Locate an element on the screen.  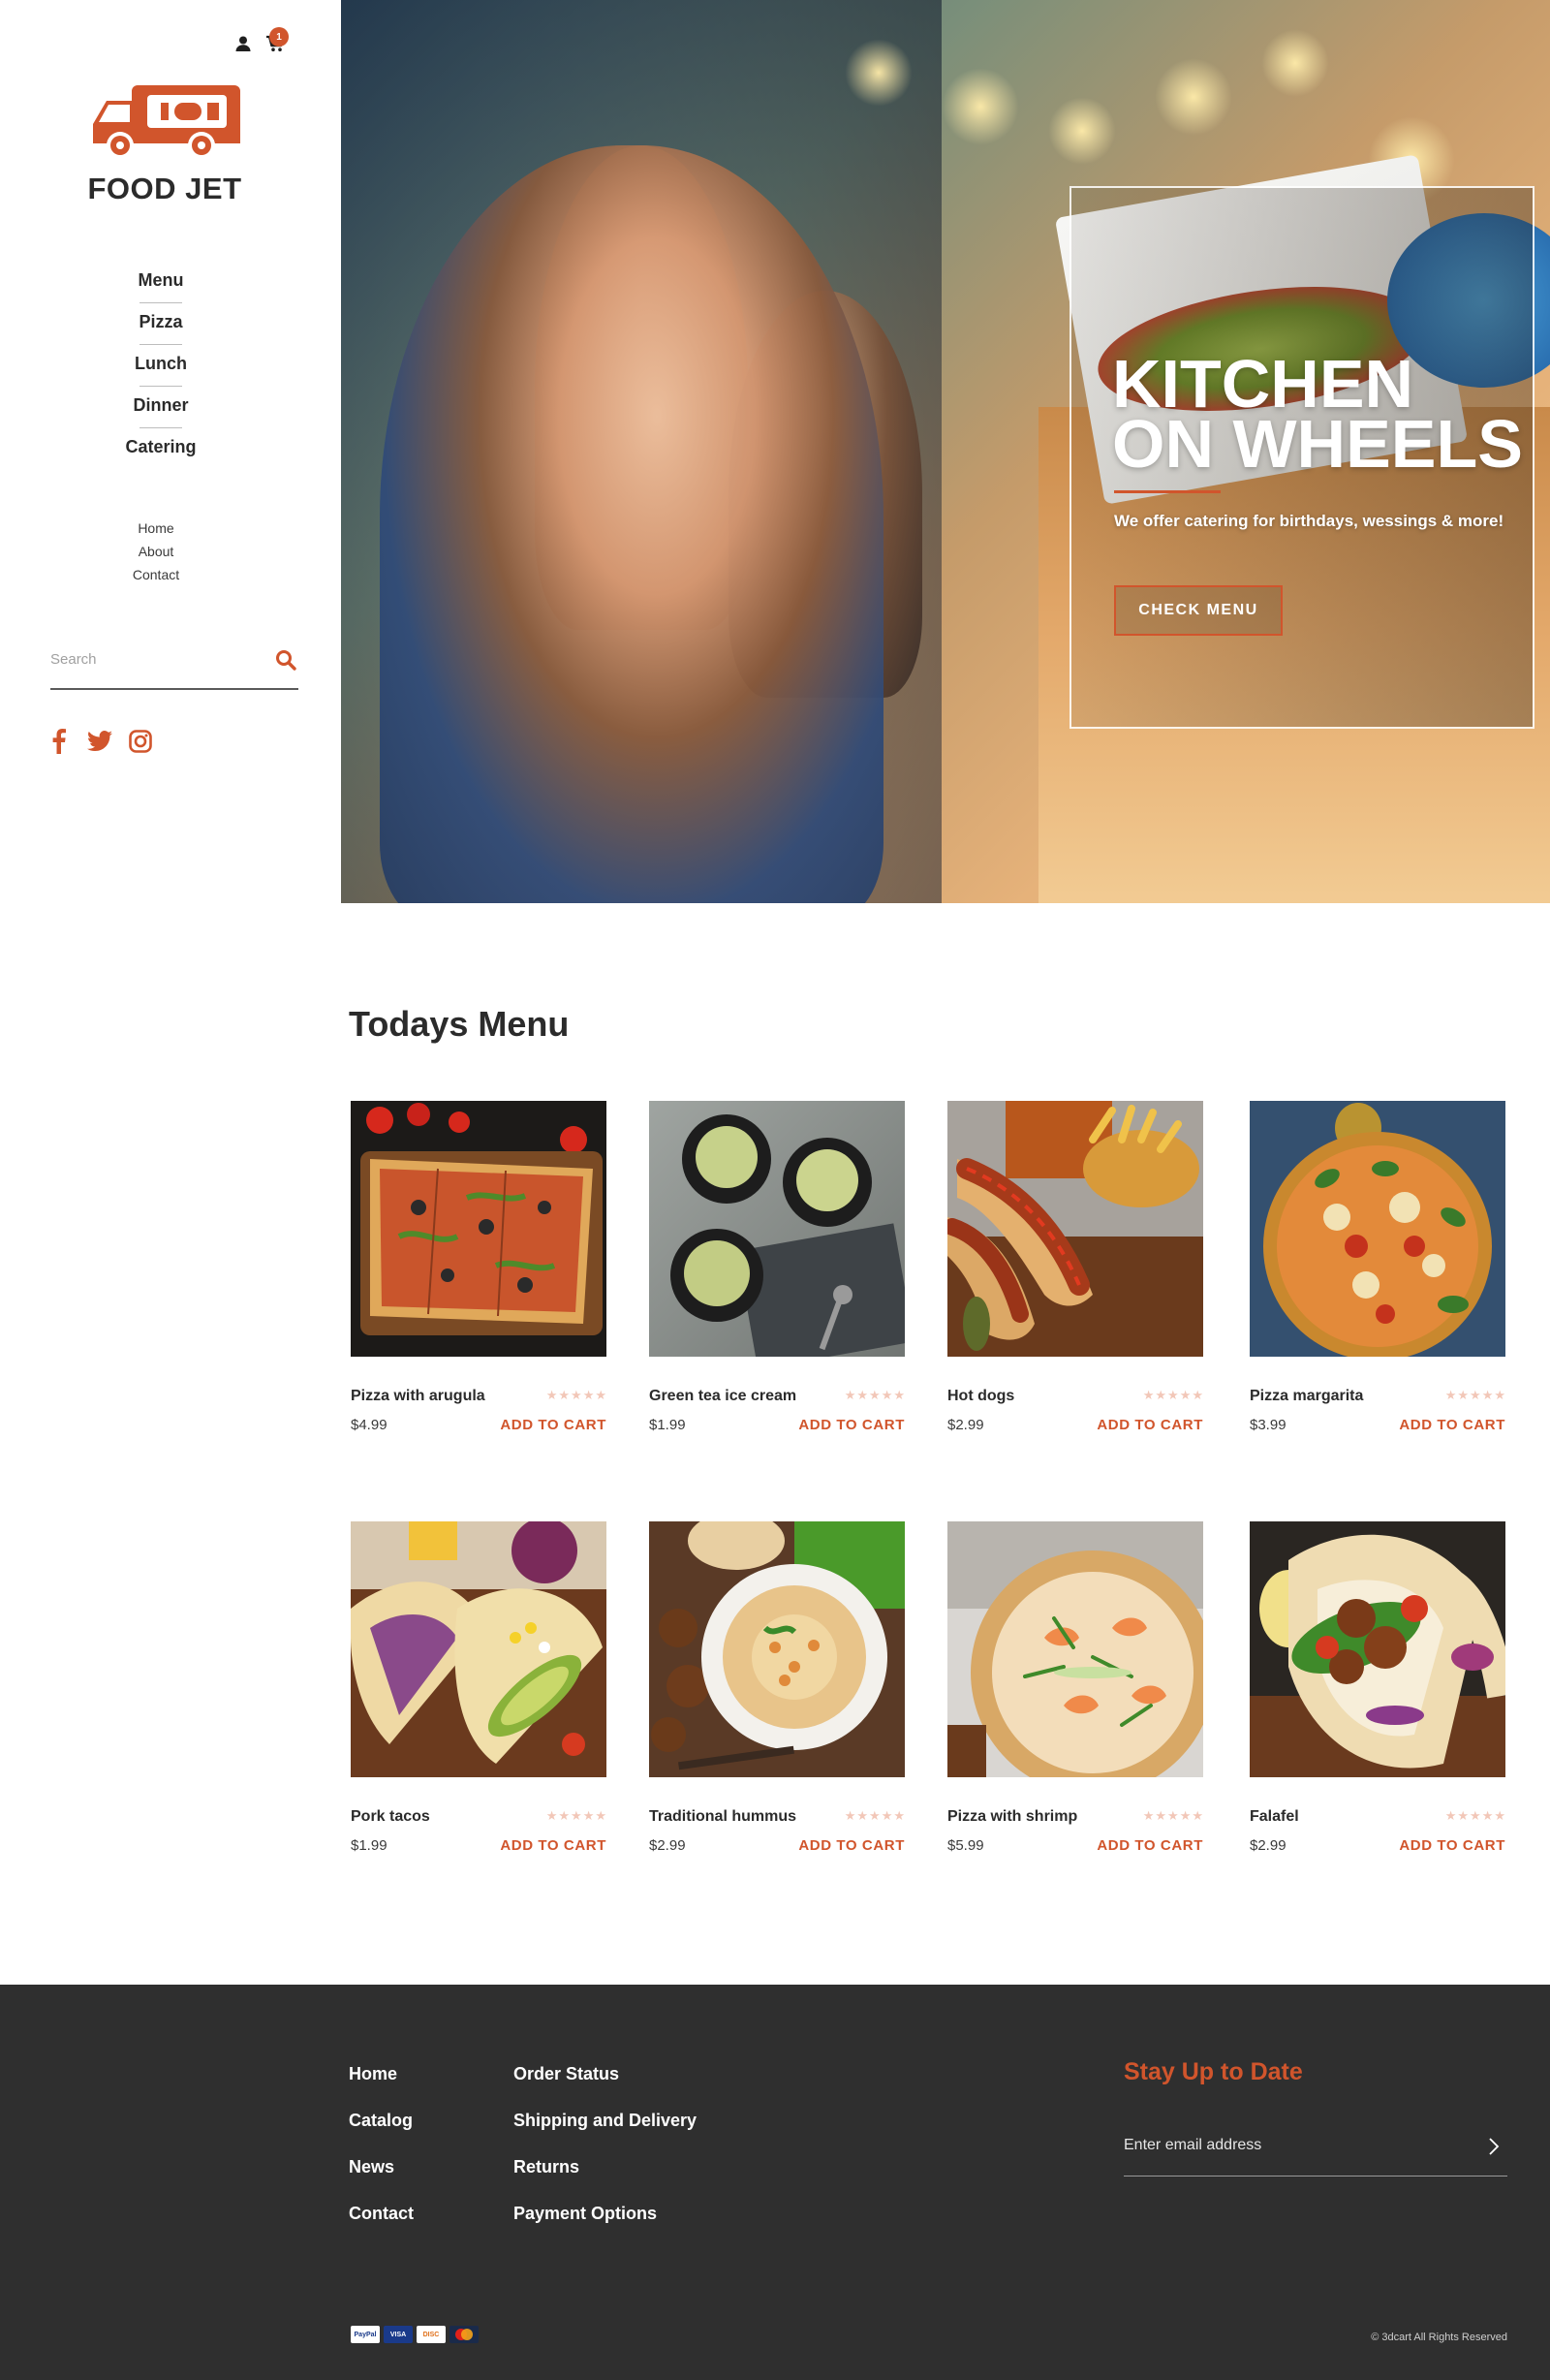
footer-link-returns: Returns is located at coordinates (605, 2167).